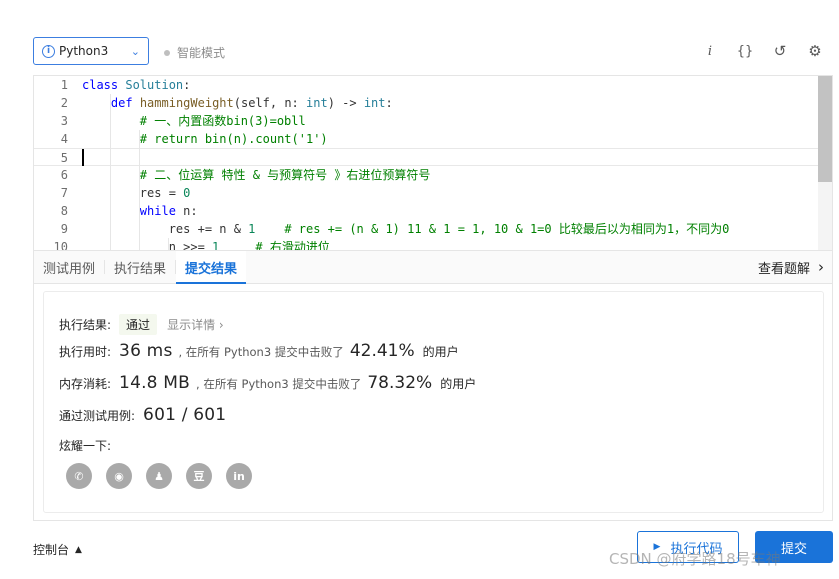 The image size is (839, 579). Describe the element at coordinates (83, 157) in the screenshot. I see `text-caret` at that location.